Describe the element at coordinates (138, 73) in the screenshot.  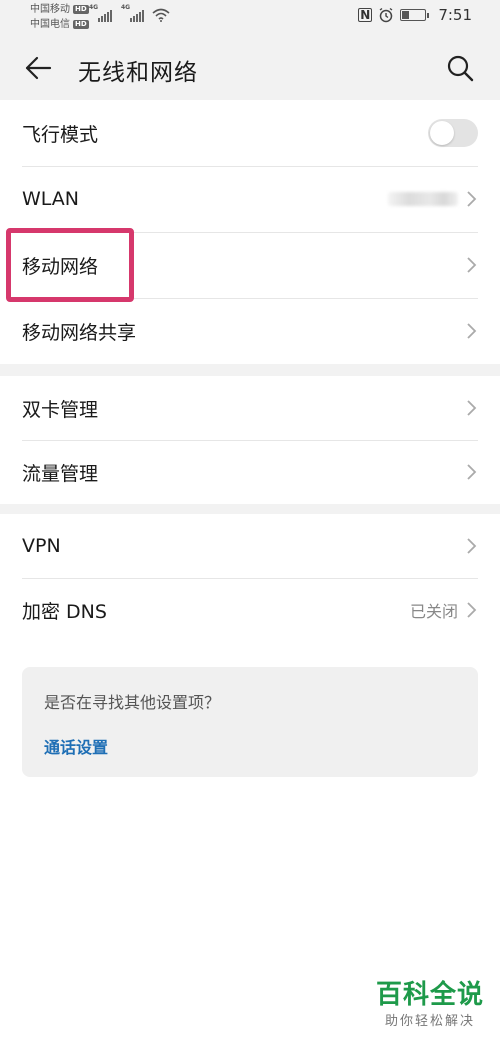
I see `page-title: 无线和网络` at that location.